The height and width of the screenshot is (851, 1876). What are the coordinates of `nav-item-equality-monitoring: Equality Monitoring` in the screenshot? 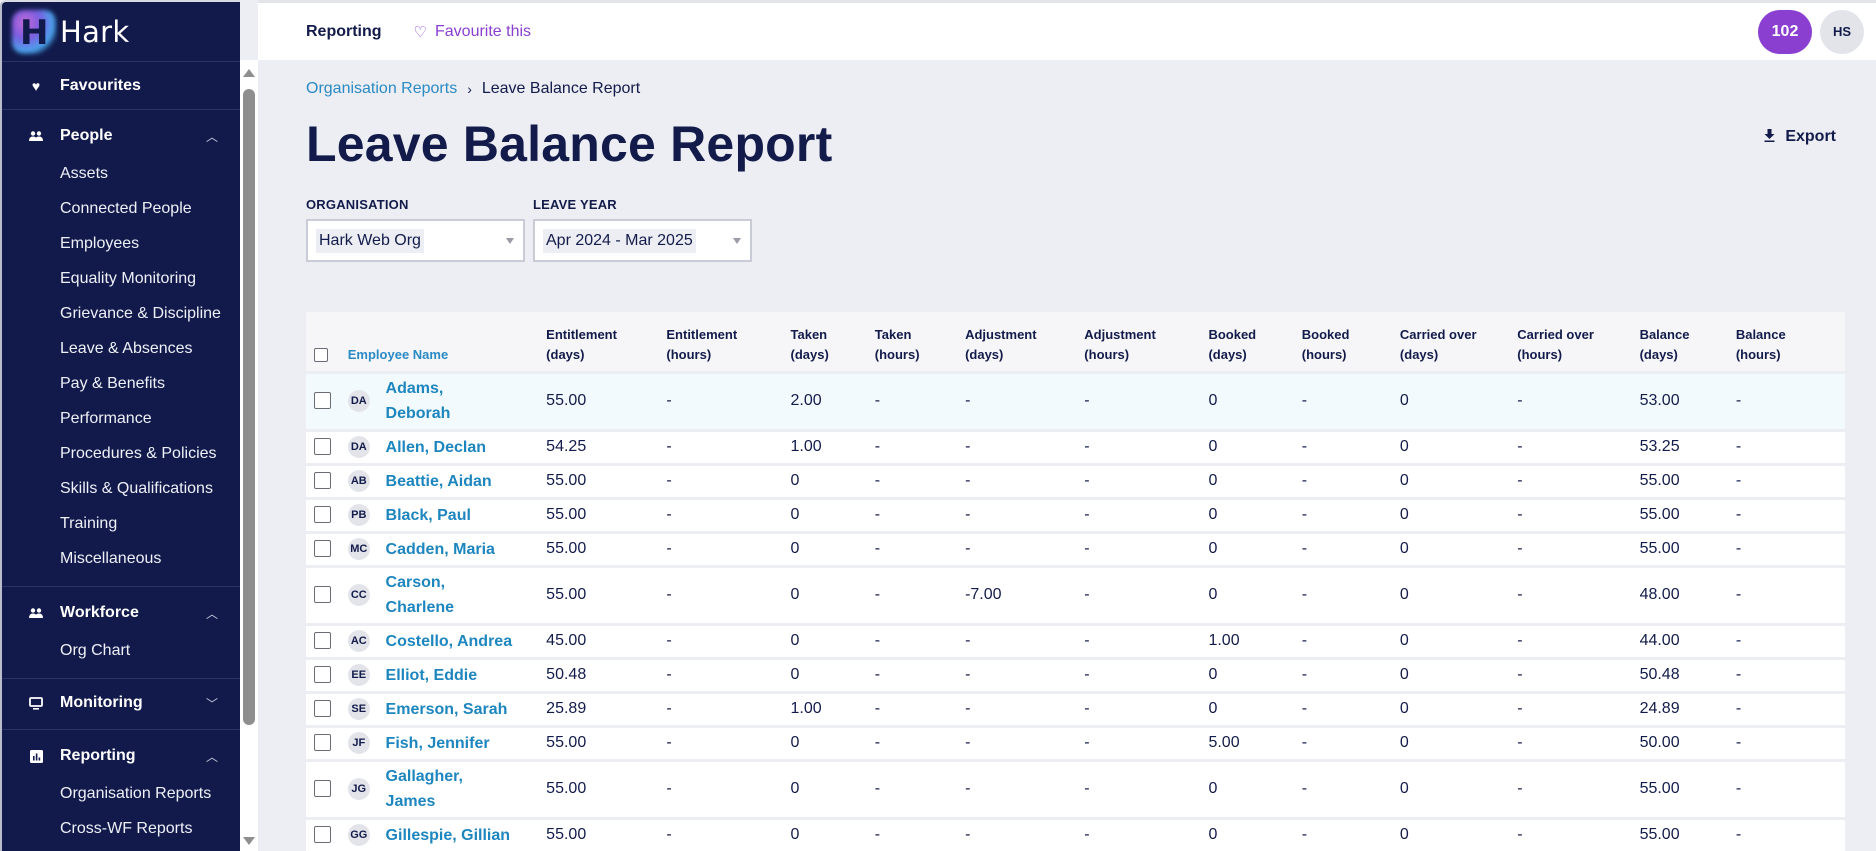 It's located at (121, 278).